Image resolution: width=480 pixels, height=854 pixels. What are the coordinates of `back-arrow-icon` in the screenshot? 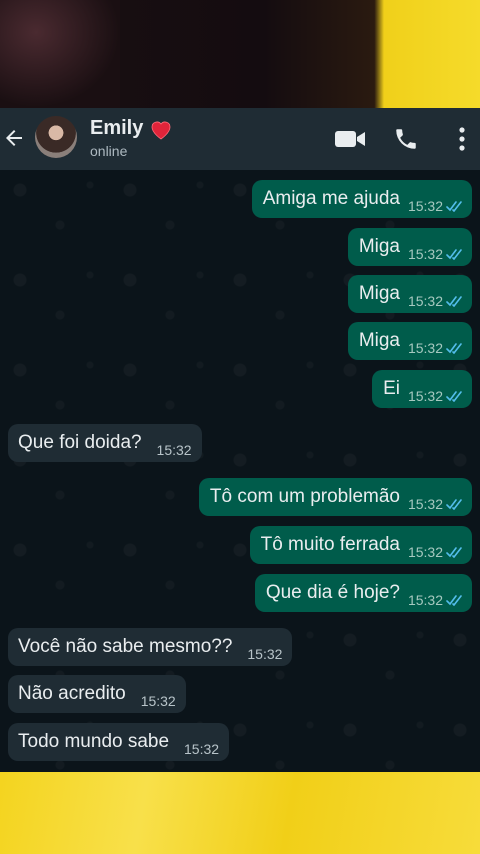 It's located at (14, 138).